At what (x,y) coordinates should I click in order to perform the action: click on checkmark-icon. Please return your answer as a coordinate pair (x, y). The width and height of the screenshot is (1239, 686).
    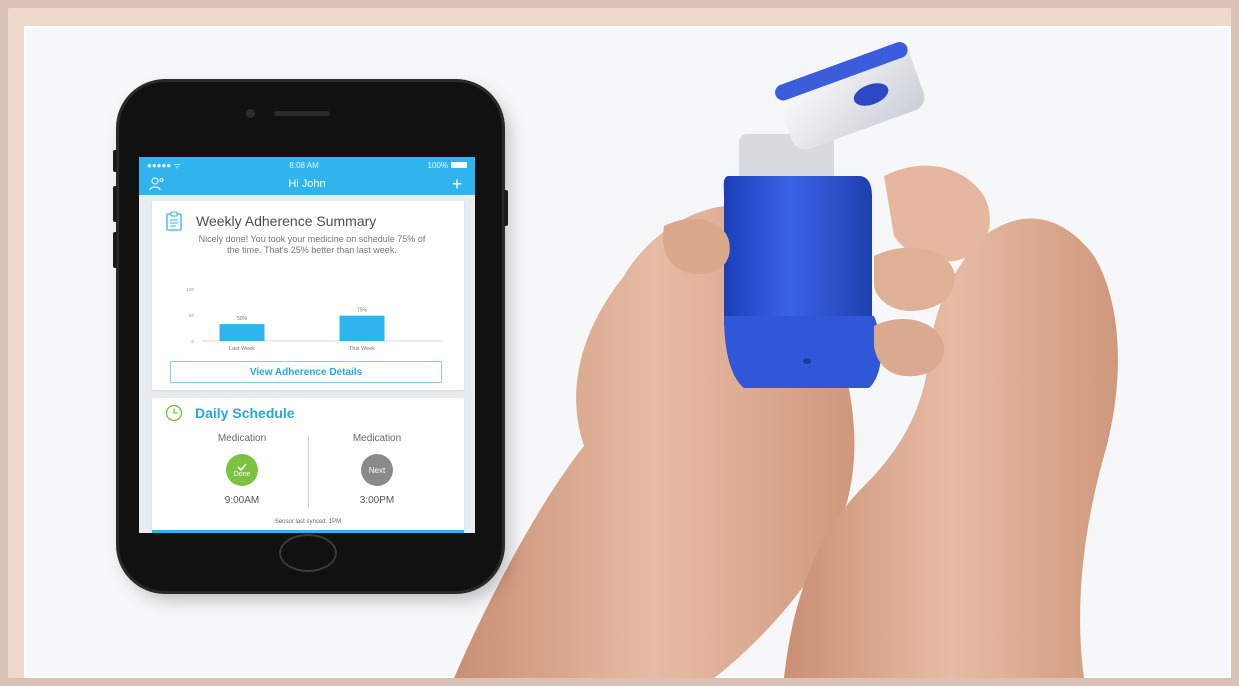
    Looking at the image, I should click on (242, 466).